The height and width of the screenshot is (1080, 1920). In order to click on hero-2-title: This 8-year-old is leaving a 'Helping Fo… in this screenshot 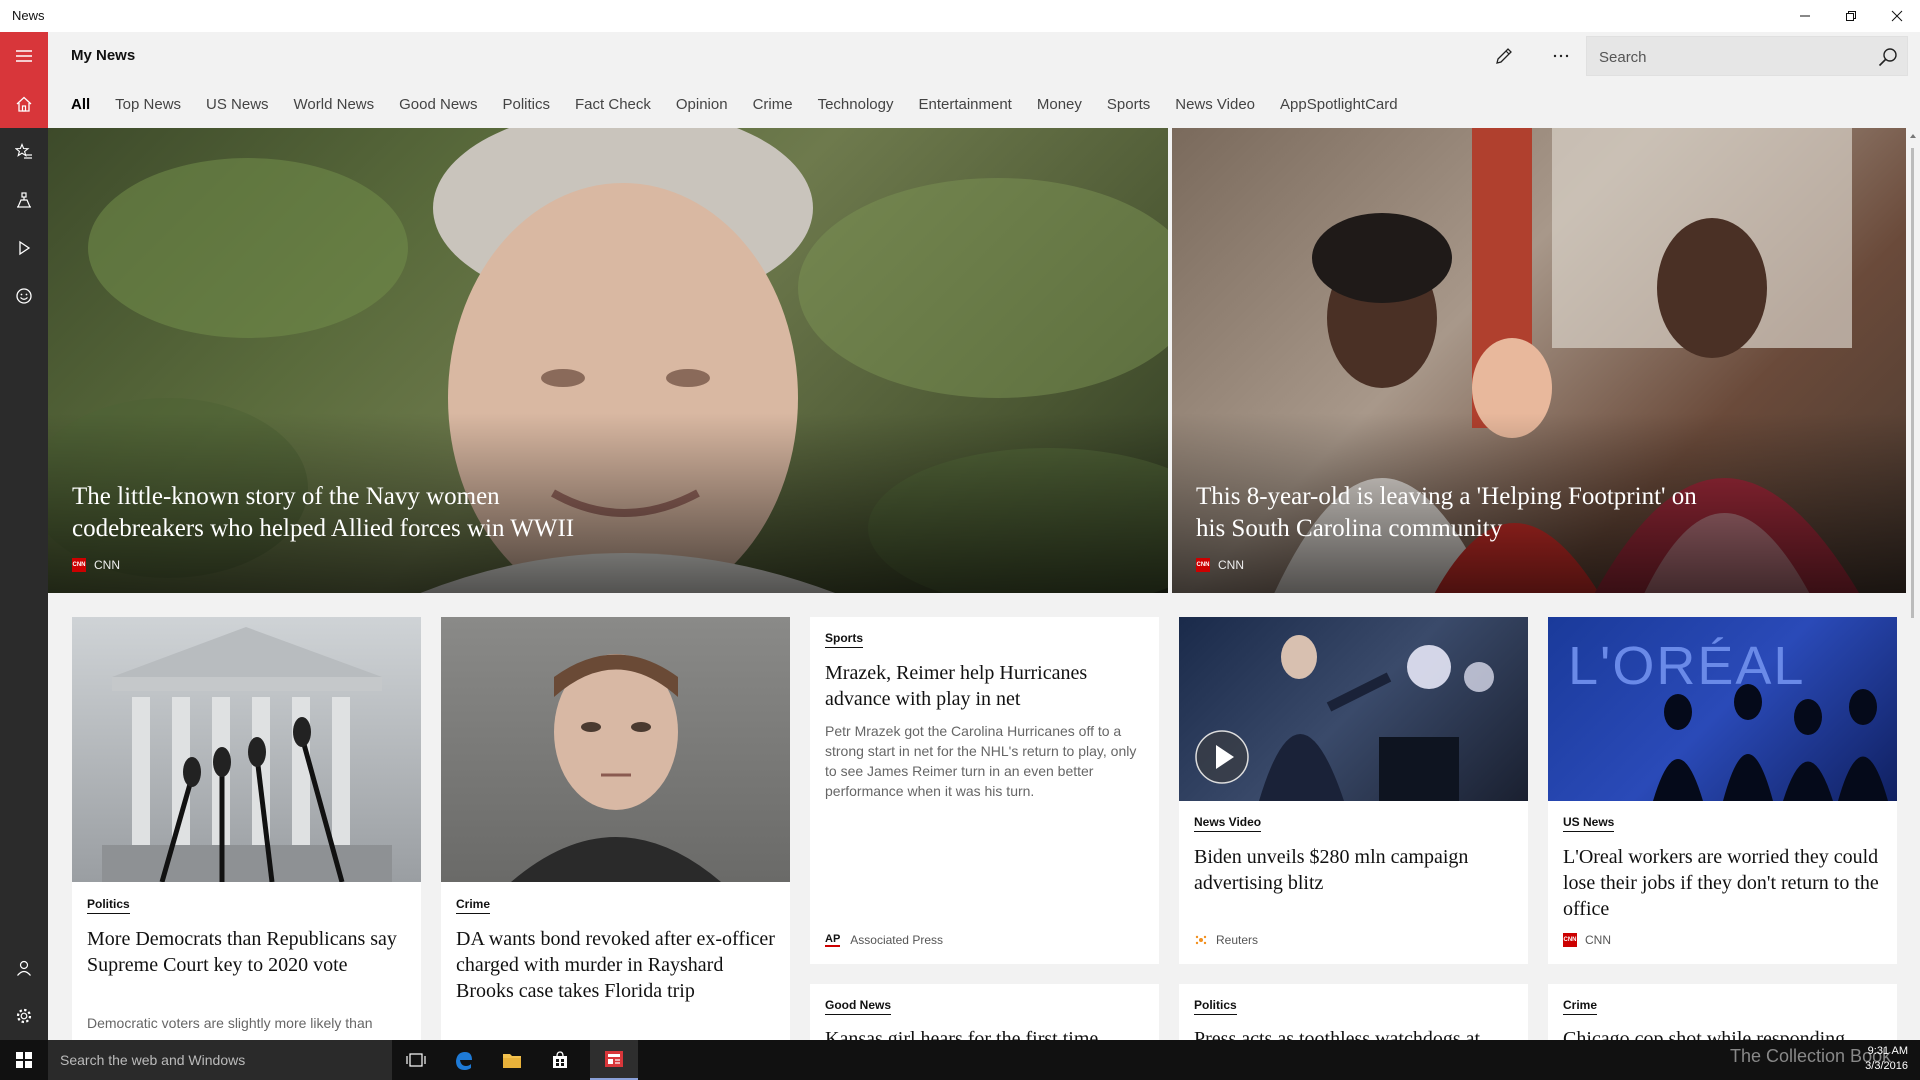, I will do `click(1456, 513)`.